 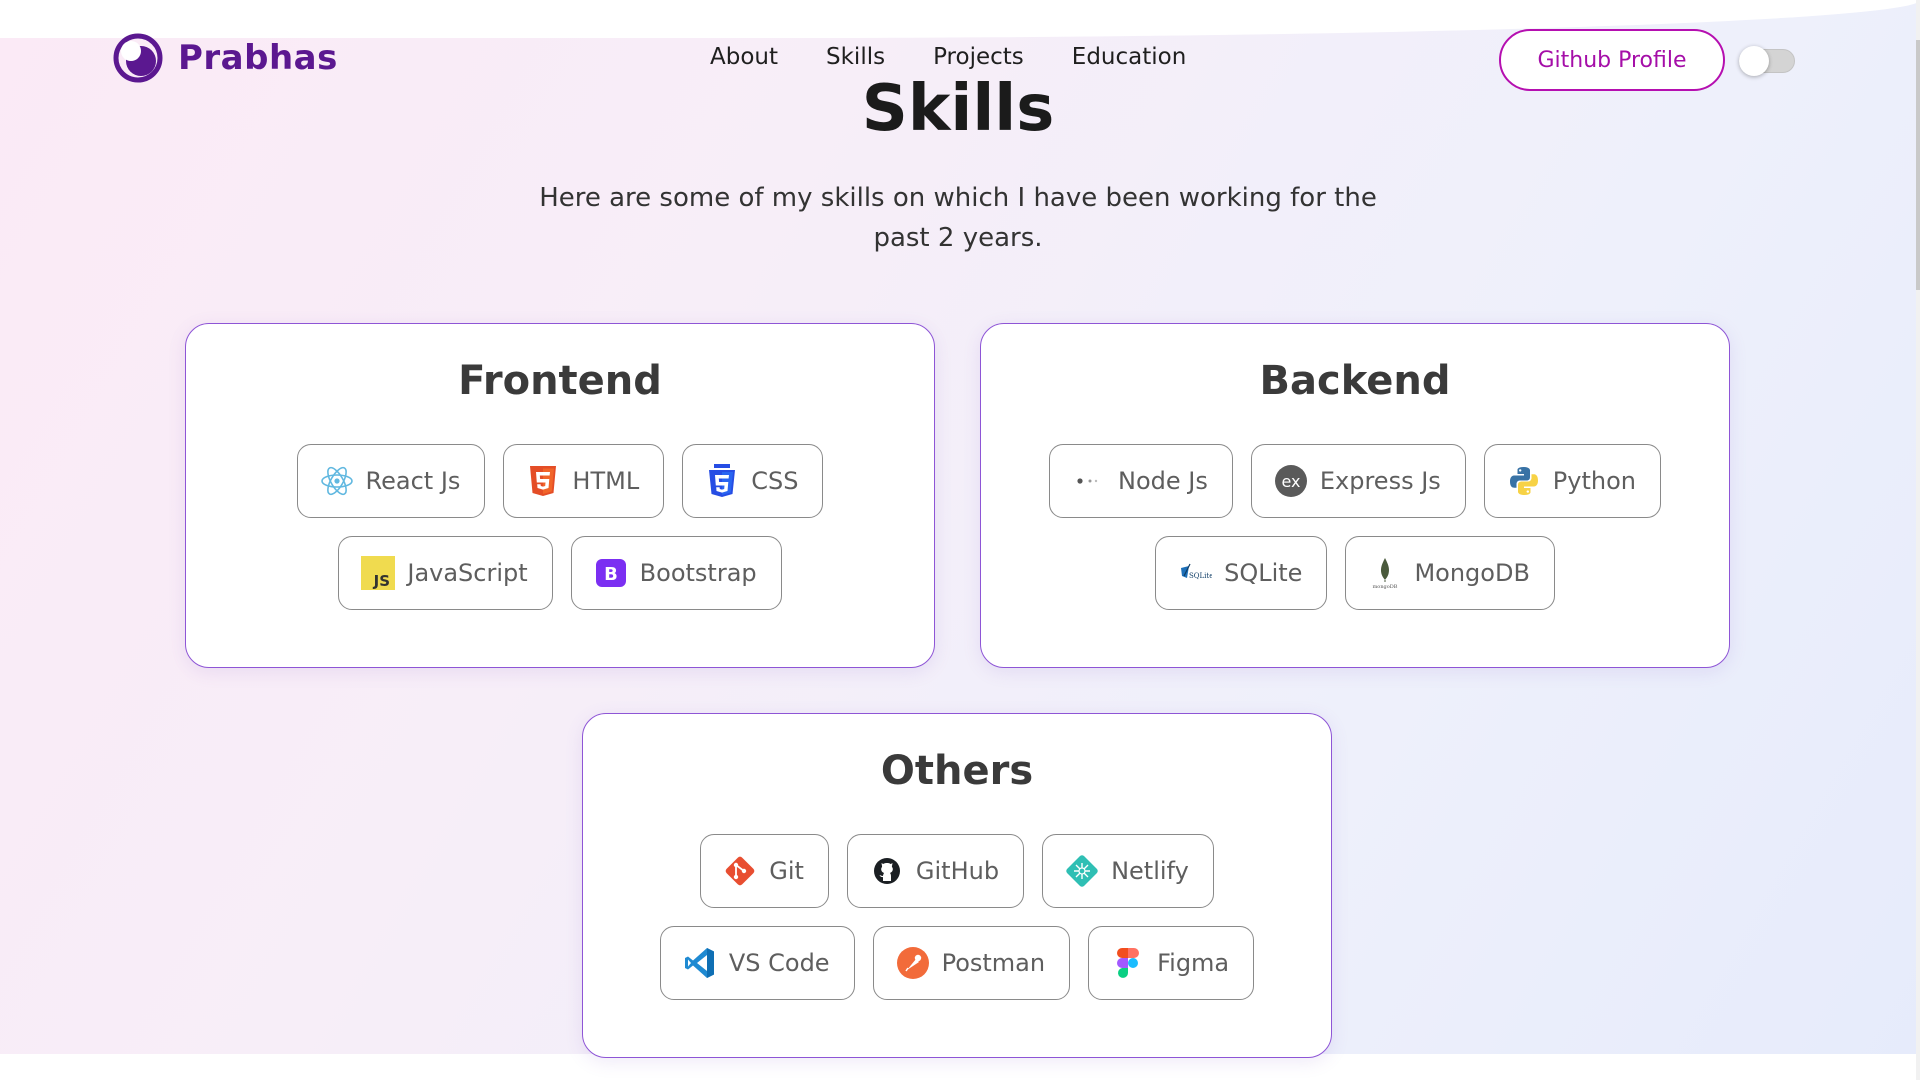 I want to click on skill-chip-git: Git, so click(x=764, y=871).